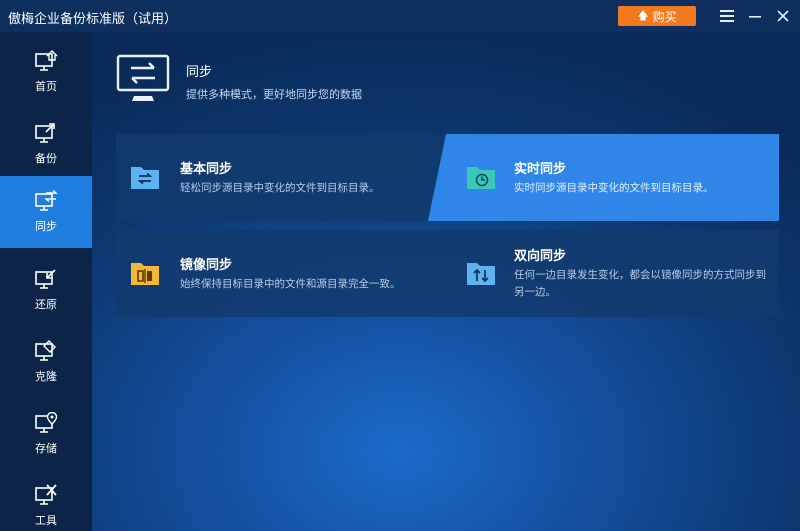 This screenshot has width=800, height=531. Describe the element at coordinates (540, 256) in the screenshot. I see `card-title: 双向同步` at that location.